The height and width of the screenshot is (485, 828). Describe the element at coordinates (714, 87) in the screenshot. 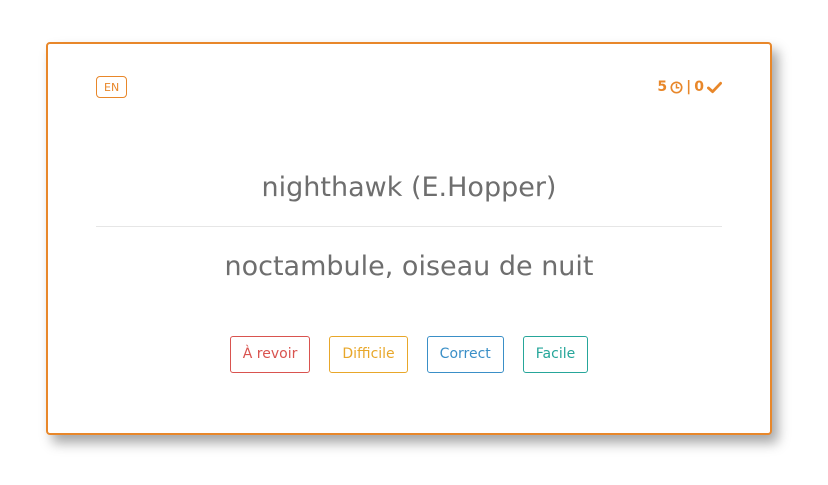

I see `check-icon` at that location.